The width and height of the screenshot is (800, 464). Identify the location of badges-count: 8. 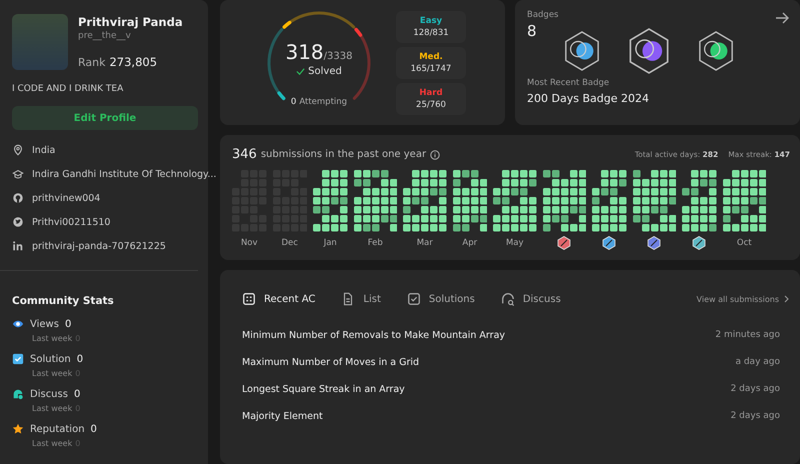
(532, 31).